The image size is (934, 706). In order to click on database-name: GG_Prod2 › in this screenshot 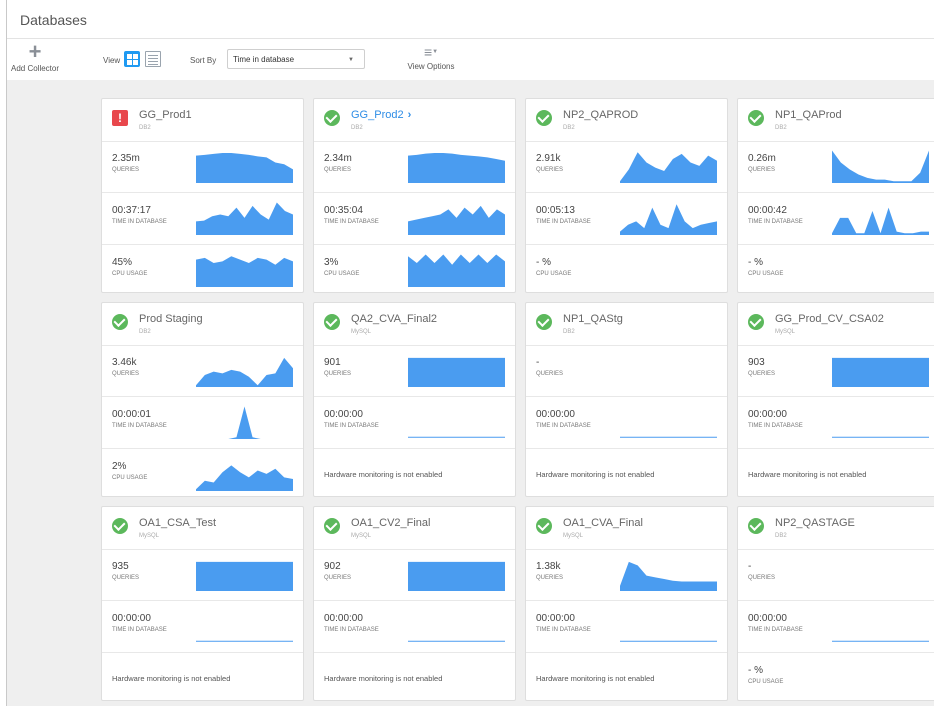, I will do `click(381, 115)`.